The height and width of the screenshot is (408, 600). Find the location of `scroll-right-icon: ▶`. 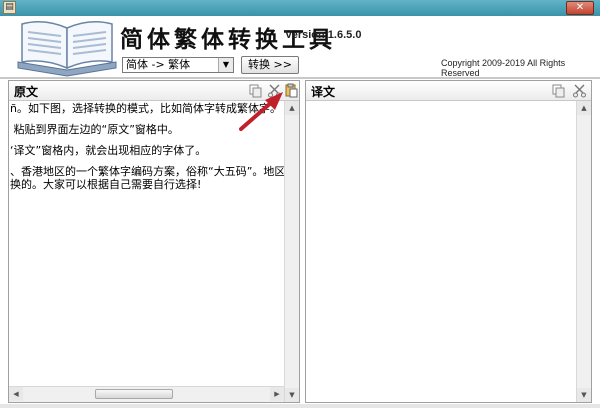

scroll-right-icon: ▶ is located at coordinates (277, 394).